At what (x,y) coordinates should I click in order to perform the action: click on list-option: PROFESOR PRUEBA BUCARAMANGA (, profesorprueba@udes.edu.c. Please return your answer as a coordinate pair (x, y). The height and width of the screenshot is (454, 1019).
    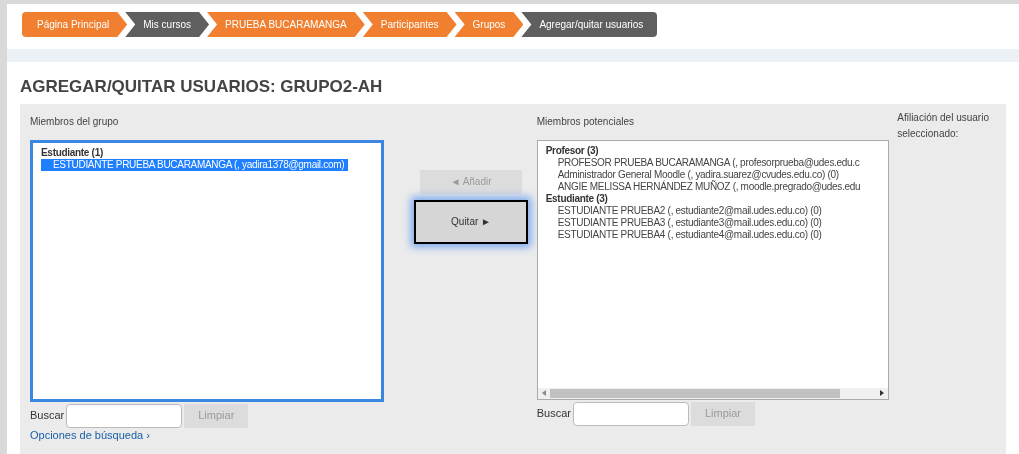
    Looking at the image, I should click on (704, 162).